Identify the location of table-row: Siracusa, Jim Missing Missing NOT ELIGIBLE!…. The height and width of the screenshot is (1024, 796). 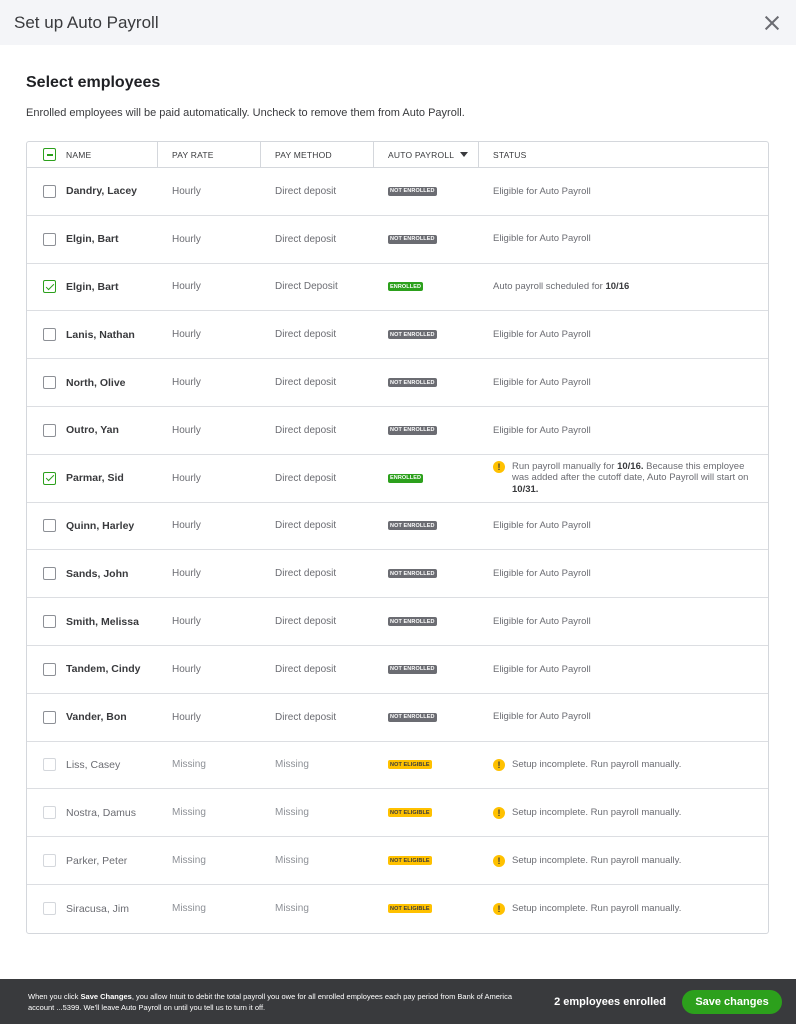
(397, 909).